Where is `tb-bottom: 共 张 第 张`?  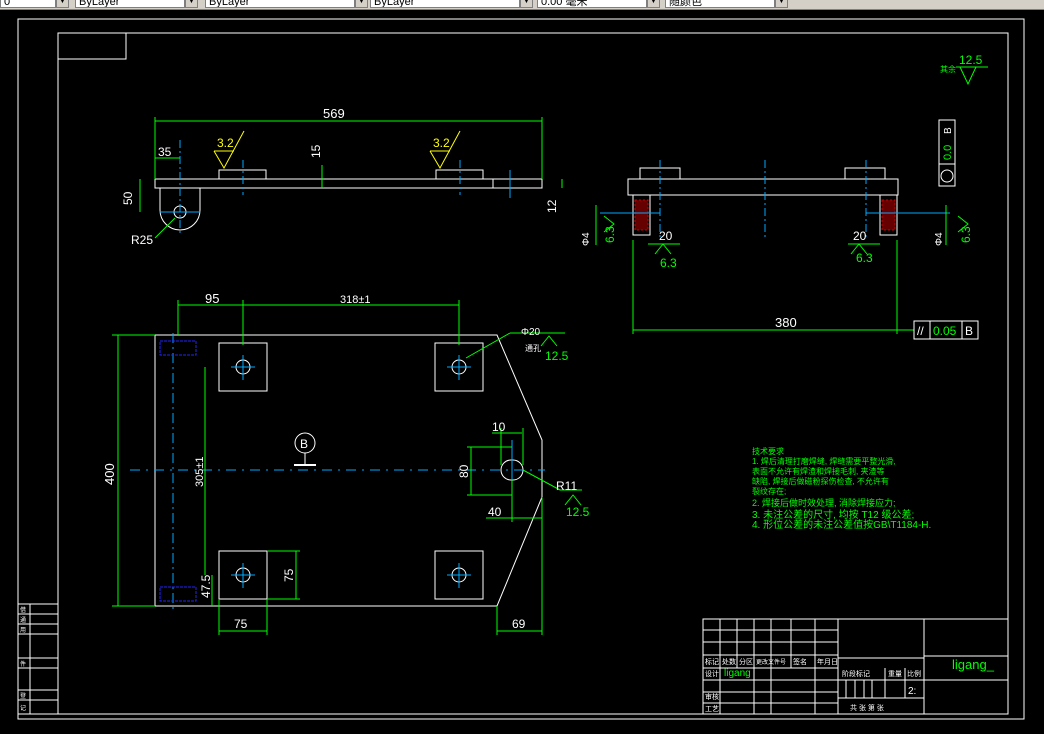 tb-bottom: 共 张 第 张 is located at coordinates (867, 707).